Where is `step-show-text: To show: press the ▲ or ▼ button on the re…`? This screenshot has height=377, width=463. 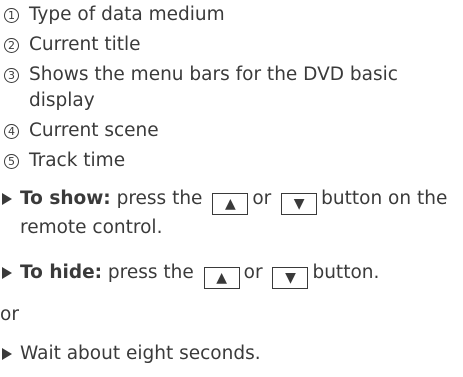 step-show-text: To show: press the ▲ or ▼ button on the re… is located at coordinates (241, 213).